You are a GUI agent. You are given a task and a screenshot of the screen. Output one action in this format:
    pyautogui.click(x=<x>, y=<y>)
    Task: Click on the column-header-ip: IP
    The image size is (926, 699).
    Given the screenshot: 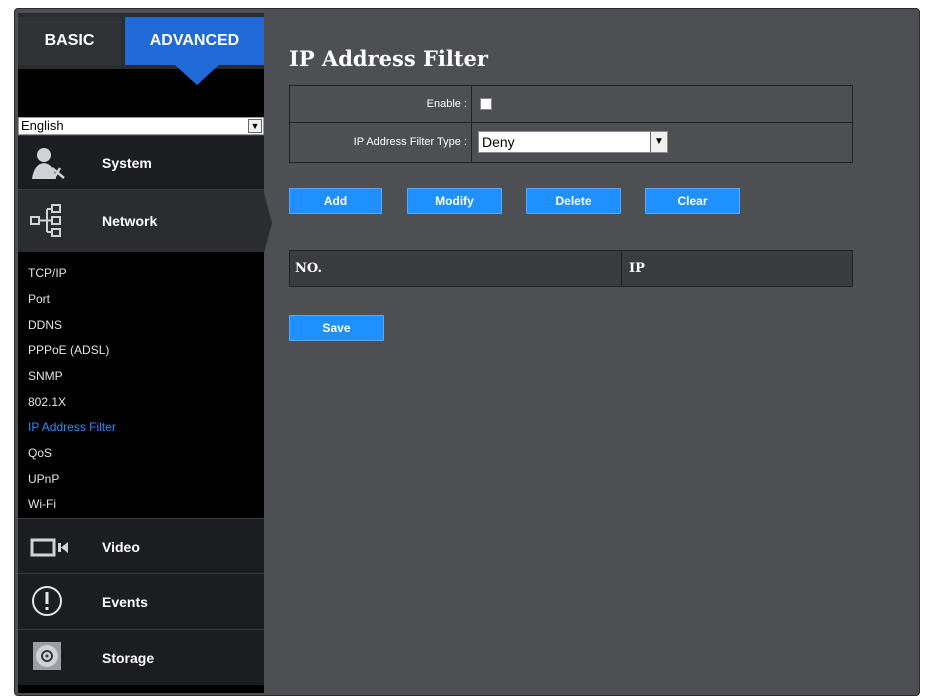 What is the action you would take?
    pyautogui.click(x=637, y=268)
    